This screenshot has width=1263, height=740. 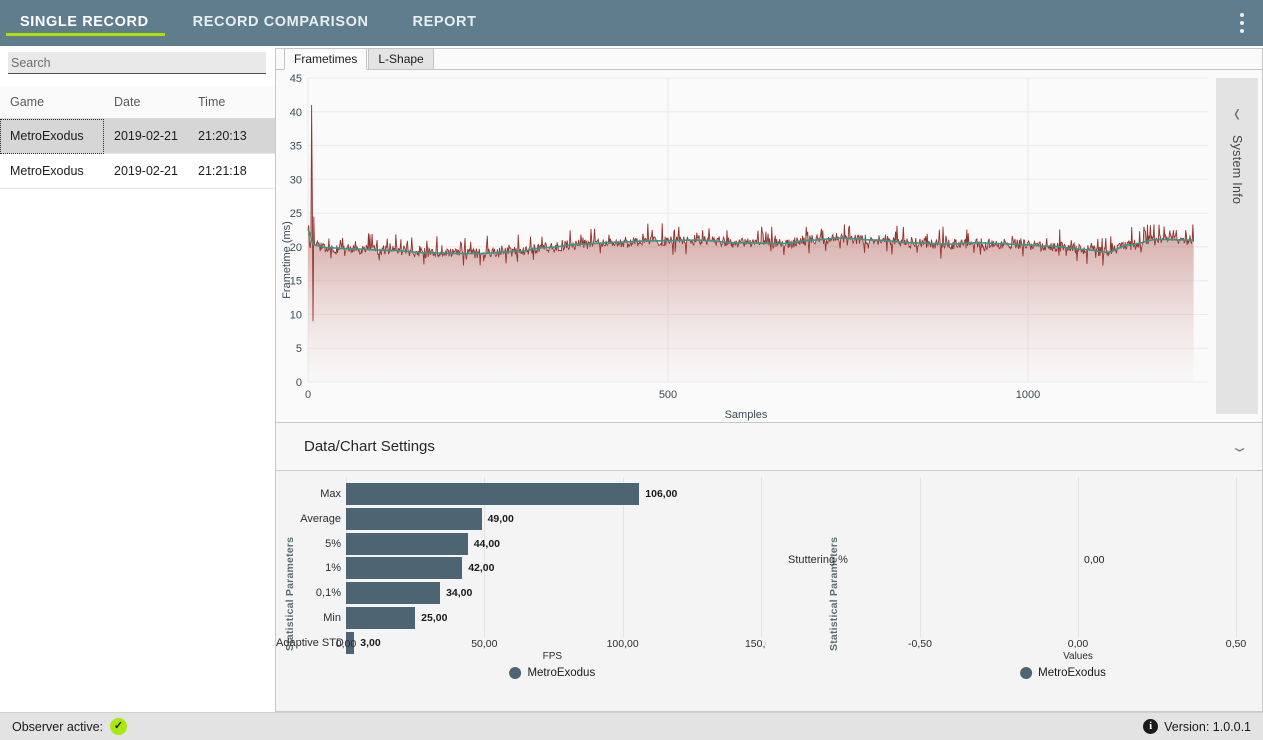 What do you see at coordinates (330, 494) in the screenshot?
I see `bar-category-label: Max` at bounding box center [330, 494].